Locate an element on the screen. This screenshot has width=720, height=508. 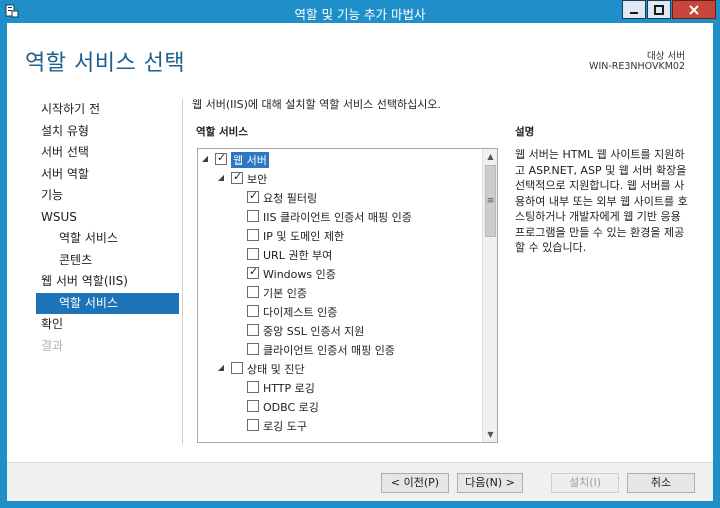
tree-row: ✓ Windows 인증 is located at coordinates (339, 273).